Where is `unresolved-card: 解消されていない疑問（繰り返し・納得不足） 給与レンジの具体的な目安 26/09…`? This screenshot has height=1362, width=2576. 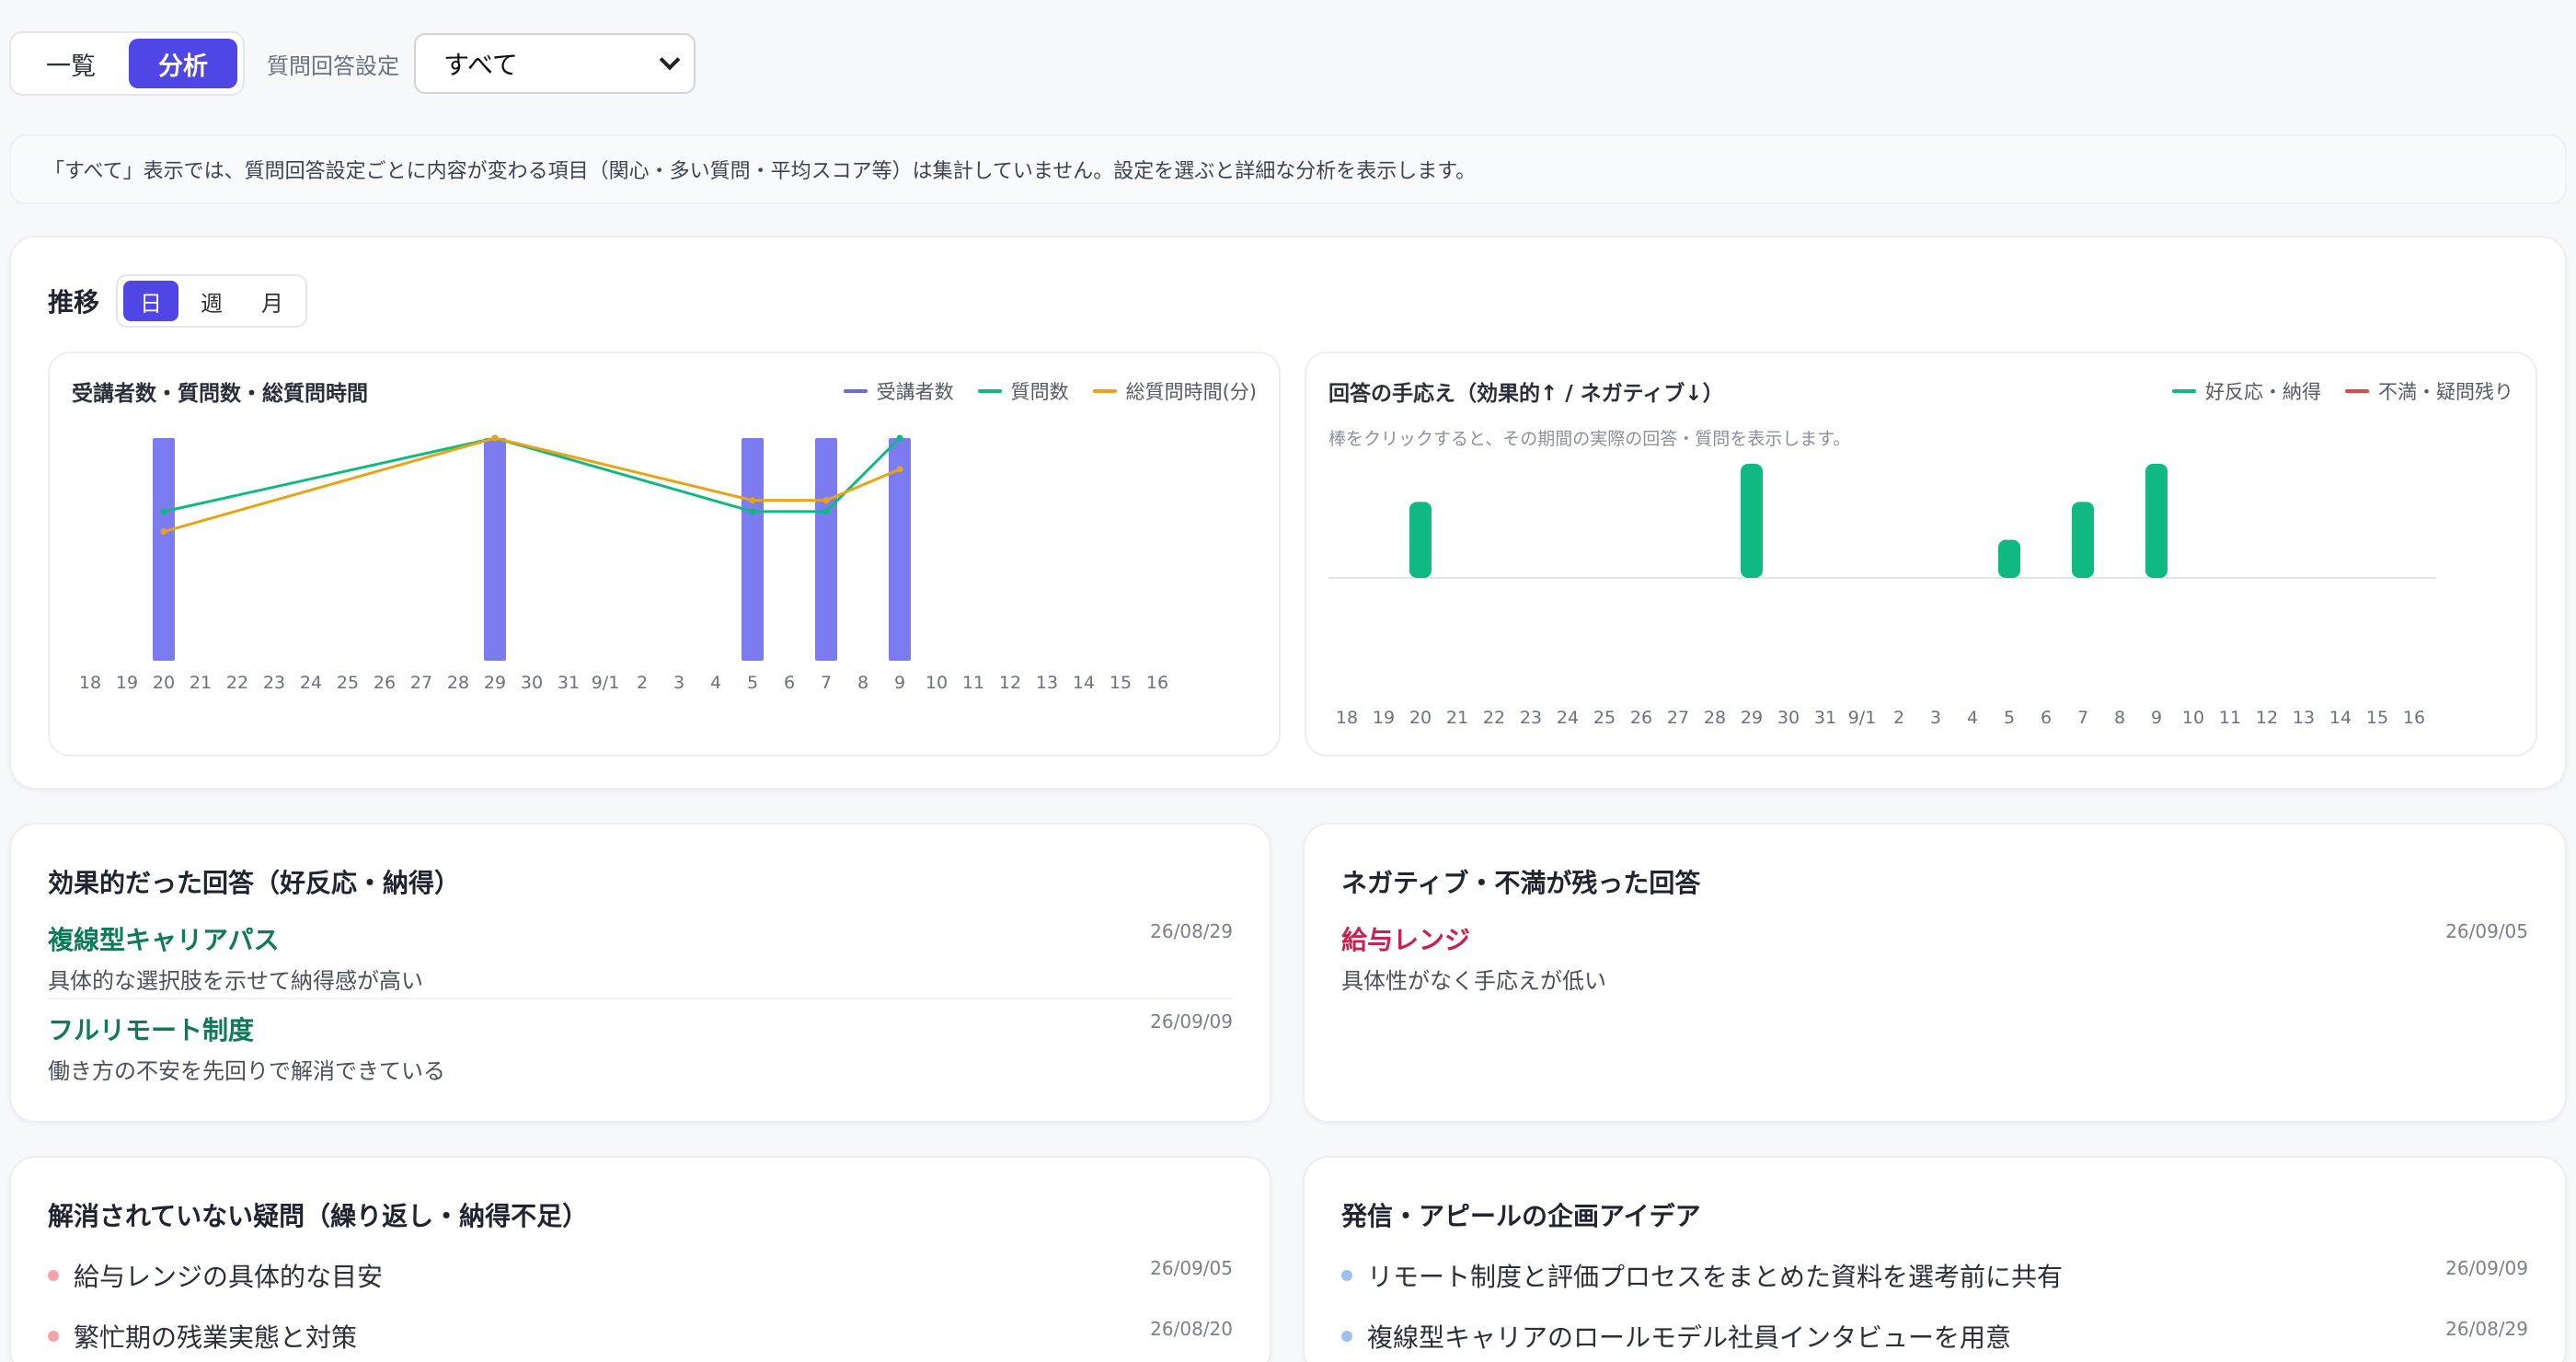 unresolved-card: 解消されていない疑問（繰り返し・納得不足） 給与レンジの具体的な目安 26/09… is located at coordinates (640, 1259).